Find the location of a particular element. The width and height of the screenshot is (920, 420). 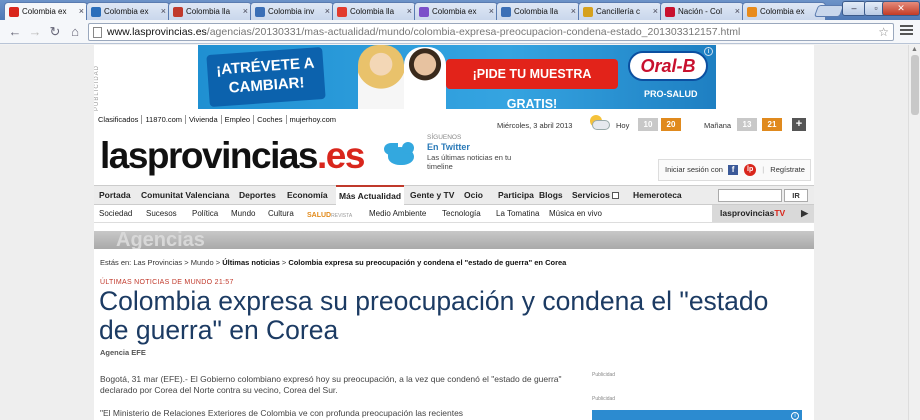

mainnav-item: Gente y TV is located at coordinates (432, 195).